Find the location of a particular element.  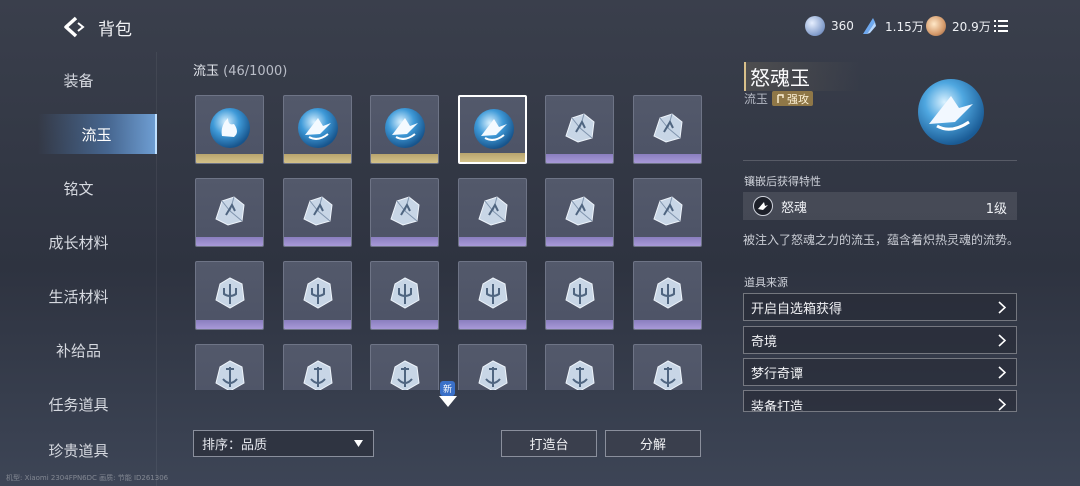

item-tag-label: 强攻 is located at coordinates (798, 99).